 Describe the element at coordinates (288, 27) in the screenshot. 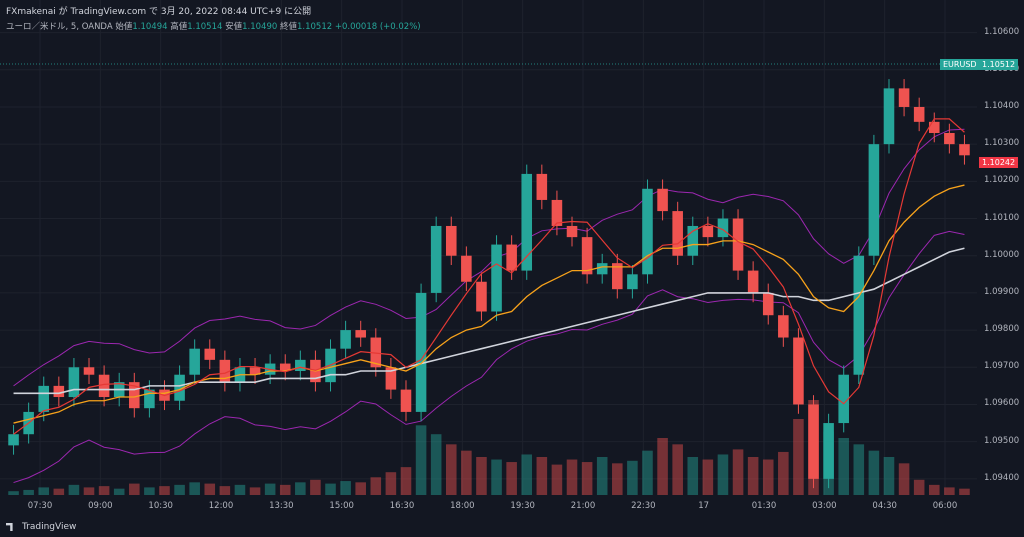

I see `close-label: 終値` at that location.